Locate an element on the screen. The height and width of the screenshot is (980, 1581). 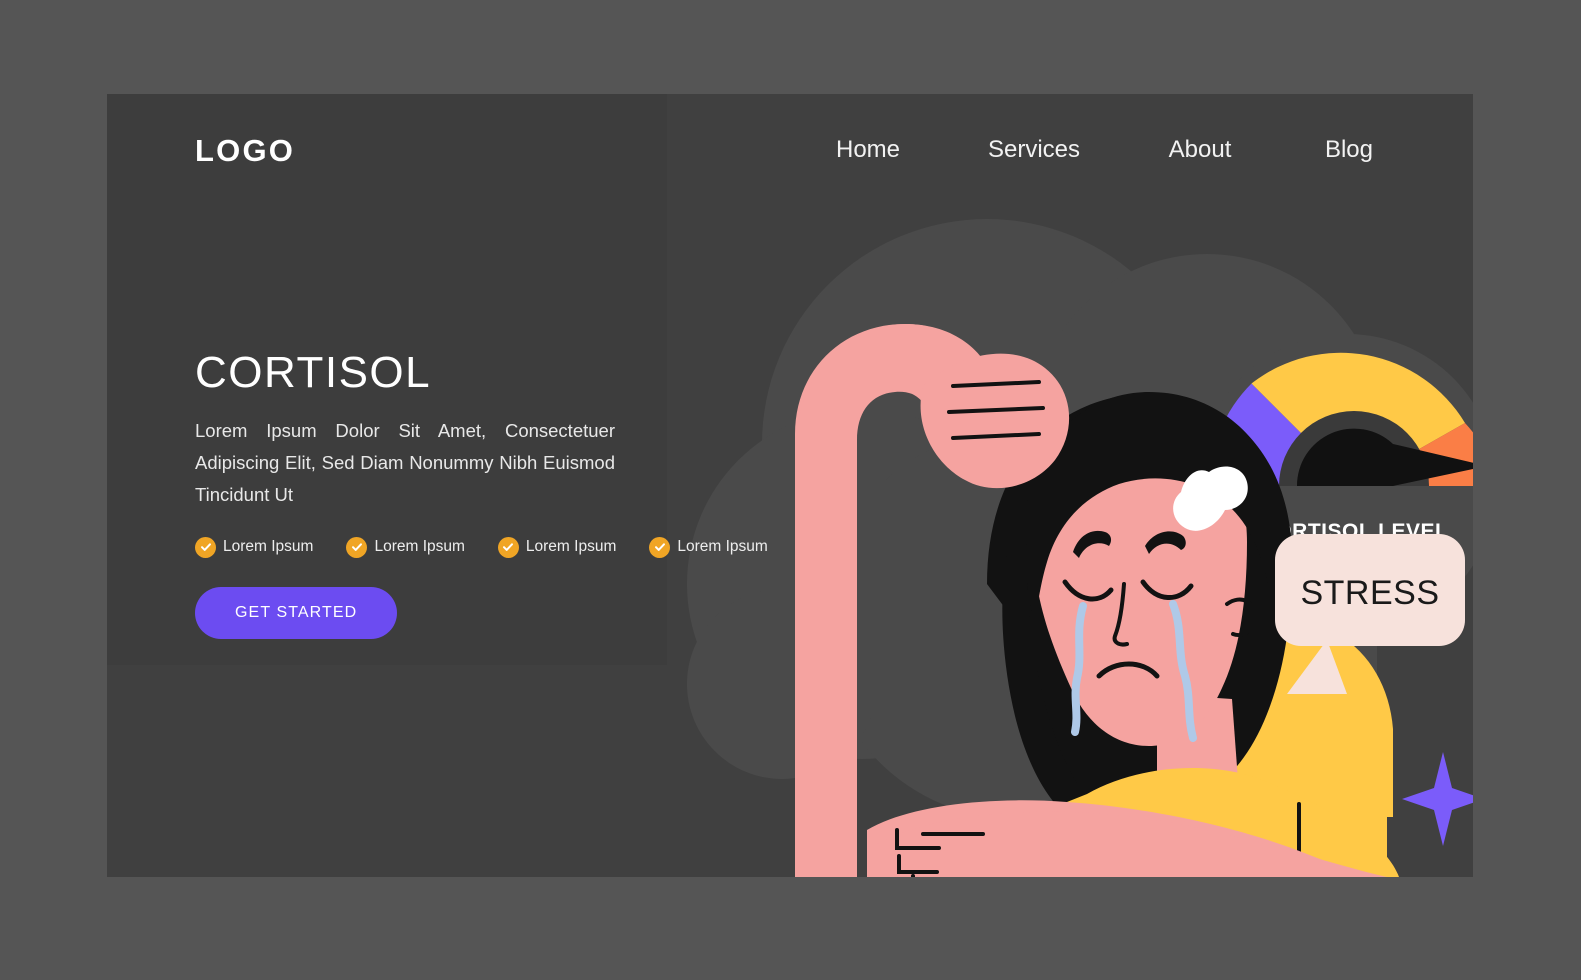
feature-item-3: Lorem Ipsum is located at coordinates (557, 547).